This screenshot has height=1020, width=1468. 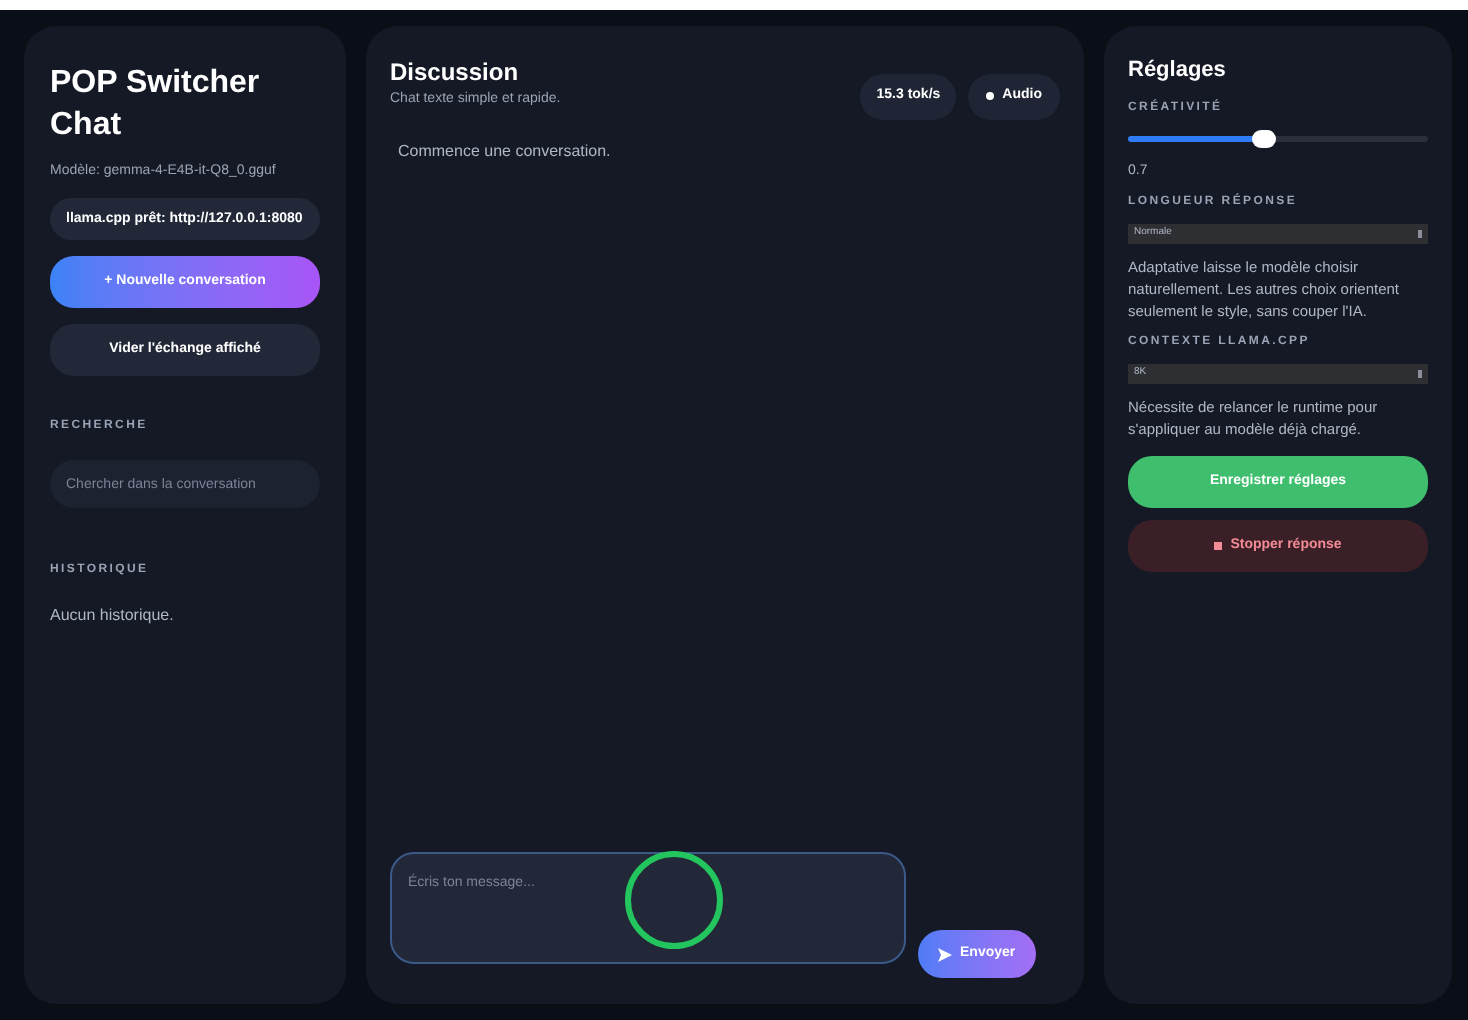 I want to click on click-indicator-icon, so click(x=674, y=900).